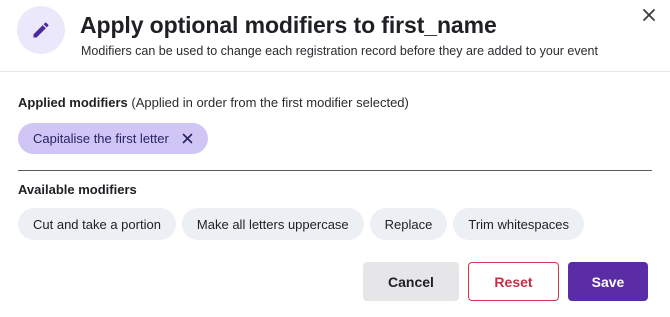 The width and height of the screenshot is (670, 317). I want to click on available-modifiers-label: Available modifiers, so click(77, 189).